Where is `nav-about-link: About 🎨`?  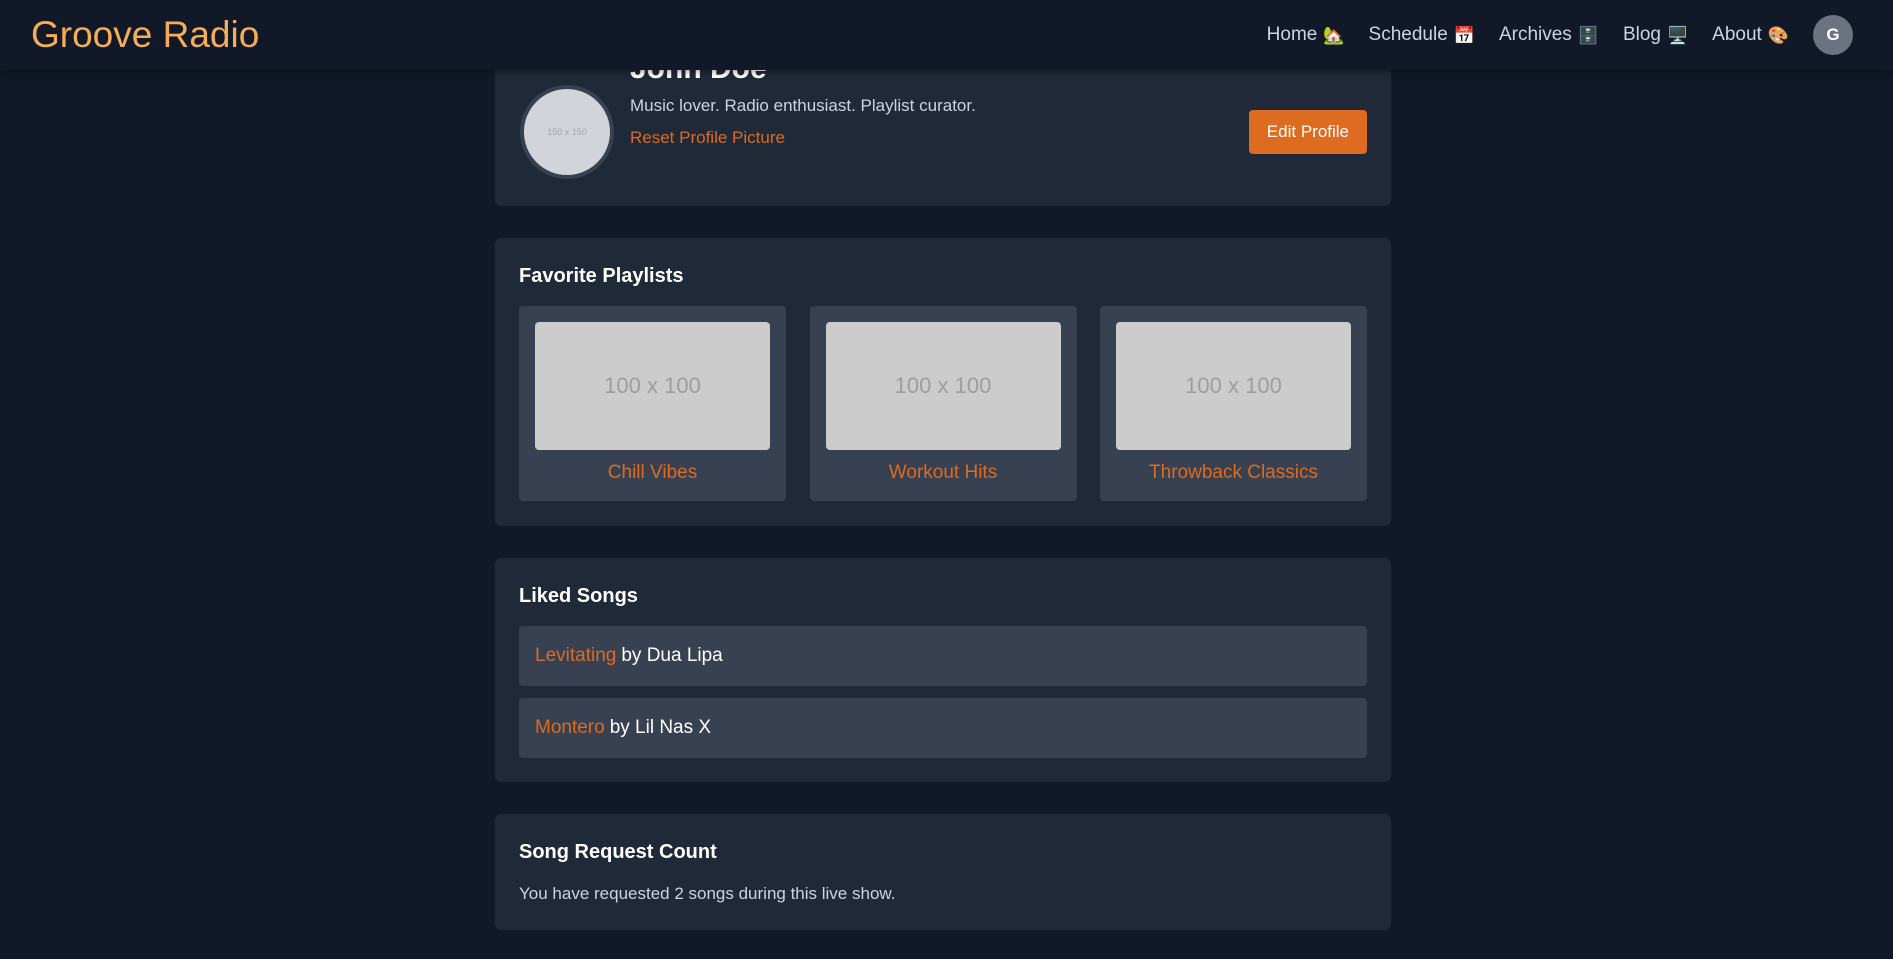 nav-about-link: About 🎨 is located at coordinates (1750, 35).